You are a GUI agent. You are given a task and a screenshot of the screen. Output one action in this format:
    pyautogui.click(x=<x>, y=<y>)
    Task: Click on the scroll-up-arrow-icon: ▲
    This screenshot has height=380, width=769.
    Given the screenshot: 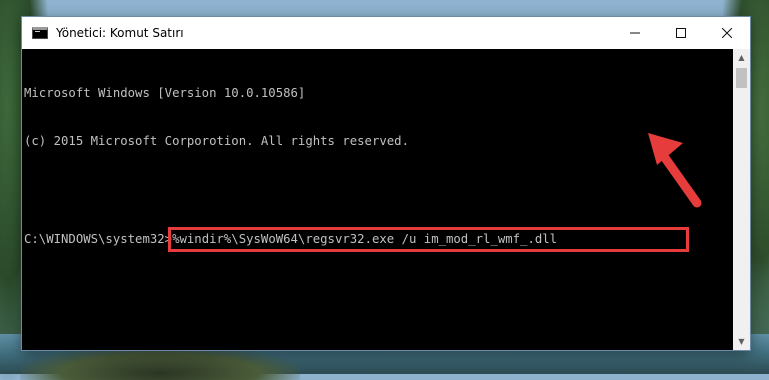 What is the action you would take?
    pyautogui.click(x=741, y=57)
    